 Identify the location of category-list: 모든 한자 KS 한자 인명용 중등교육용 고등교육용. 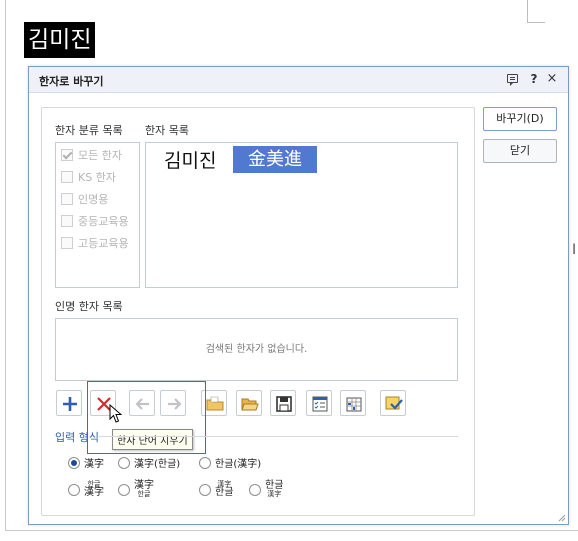
(97, 215).